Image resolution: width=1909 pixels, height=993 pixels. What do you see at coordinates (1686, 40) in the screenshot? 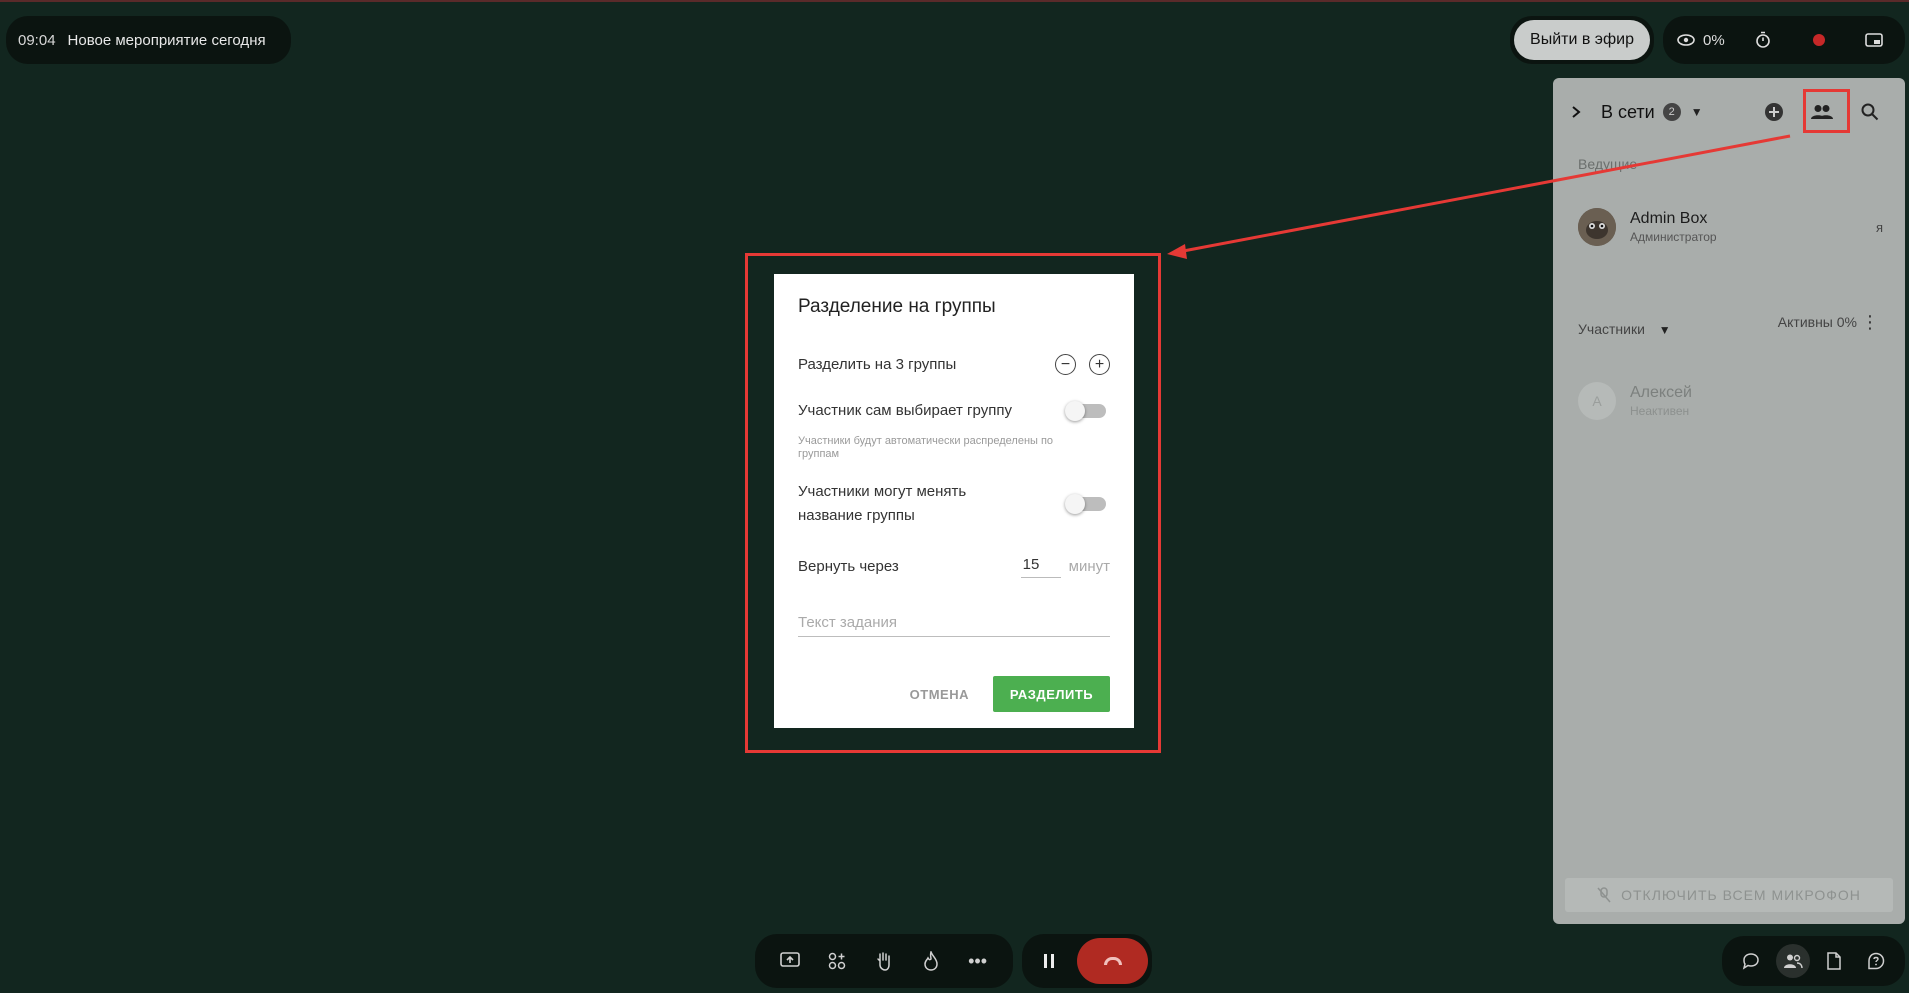
I see `eye-icon` at bounding box center [1686, 40].